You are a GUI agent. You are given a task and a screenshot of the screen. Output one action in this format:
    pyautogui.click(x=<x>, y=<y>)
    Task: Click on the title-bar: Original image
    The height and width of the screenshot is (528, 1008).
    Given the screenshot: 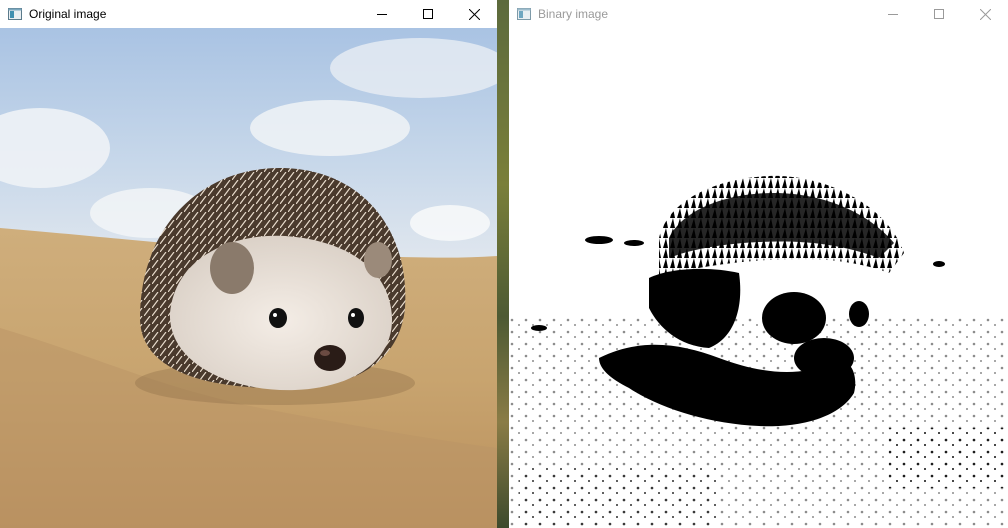 What is the action you would take?
    pyautogui.click(x=248, y=14)
    